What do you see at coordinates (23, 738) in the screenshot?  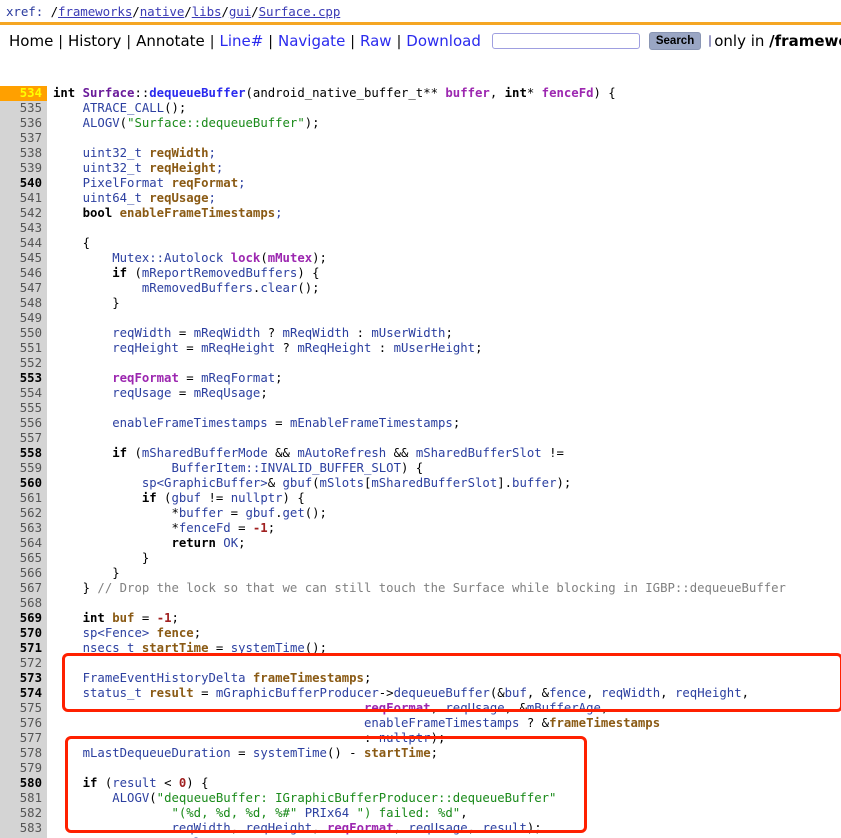 I see `line-number: 577` at bounding box center [23, 738].